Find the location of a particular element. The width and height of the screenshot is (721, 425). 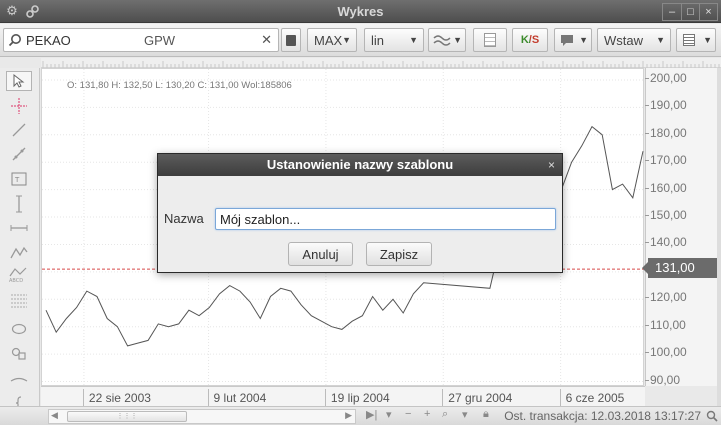

table-icon is located at coordinates (490, 40).